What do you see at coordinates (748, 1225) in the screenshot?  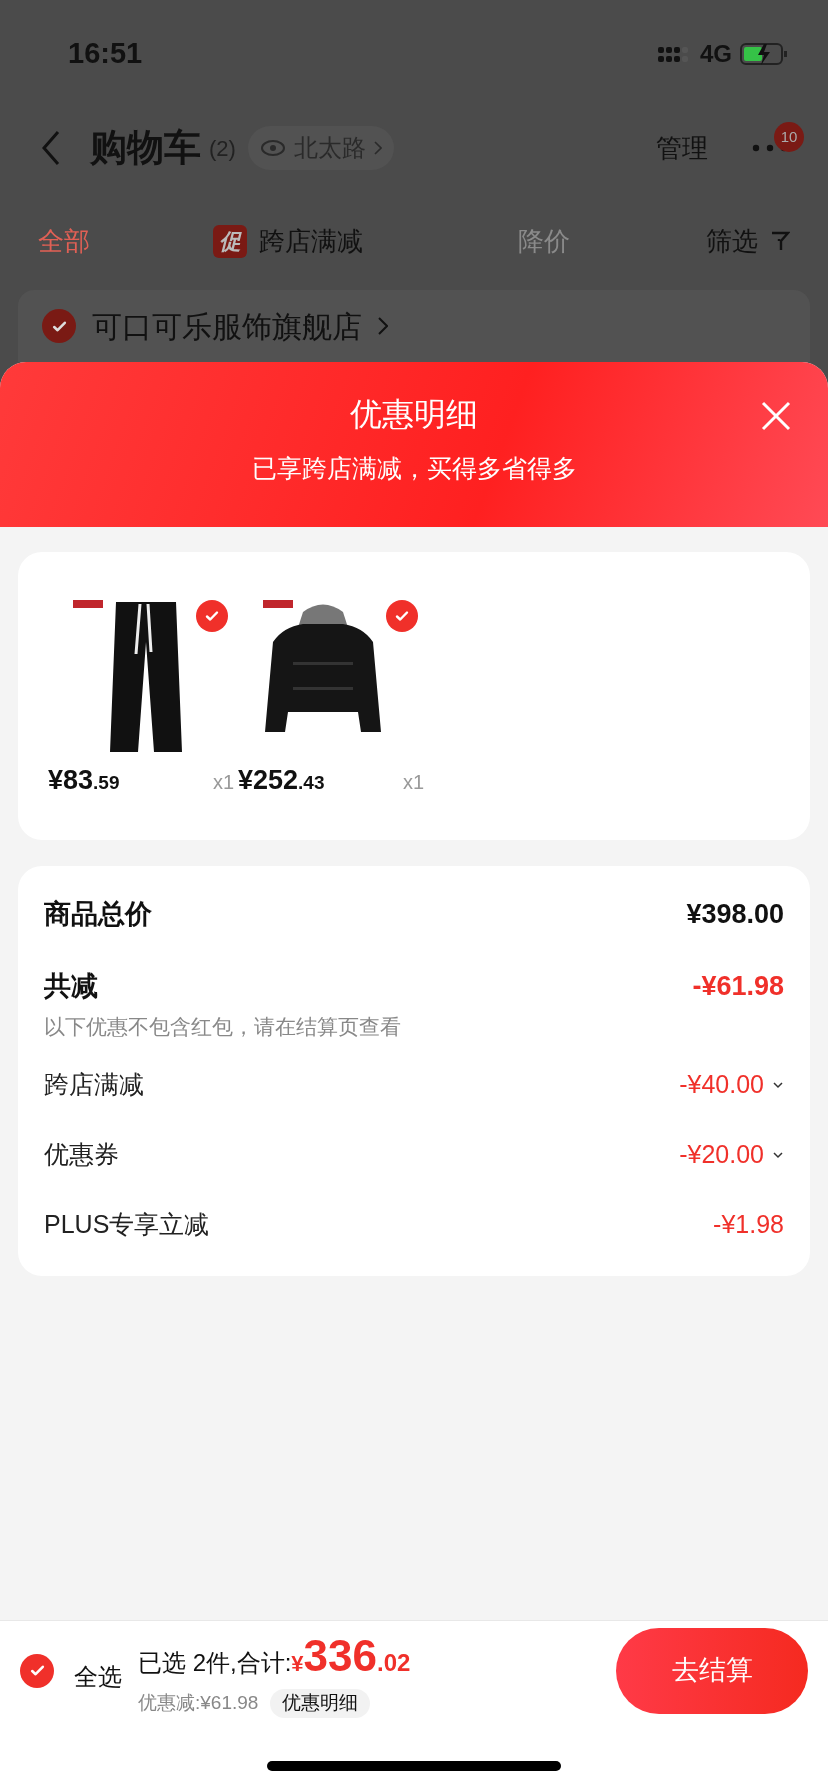 I see `row-value: -¥1.98` at bounding box center [748, 1225].